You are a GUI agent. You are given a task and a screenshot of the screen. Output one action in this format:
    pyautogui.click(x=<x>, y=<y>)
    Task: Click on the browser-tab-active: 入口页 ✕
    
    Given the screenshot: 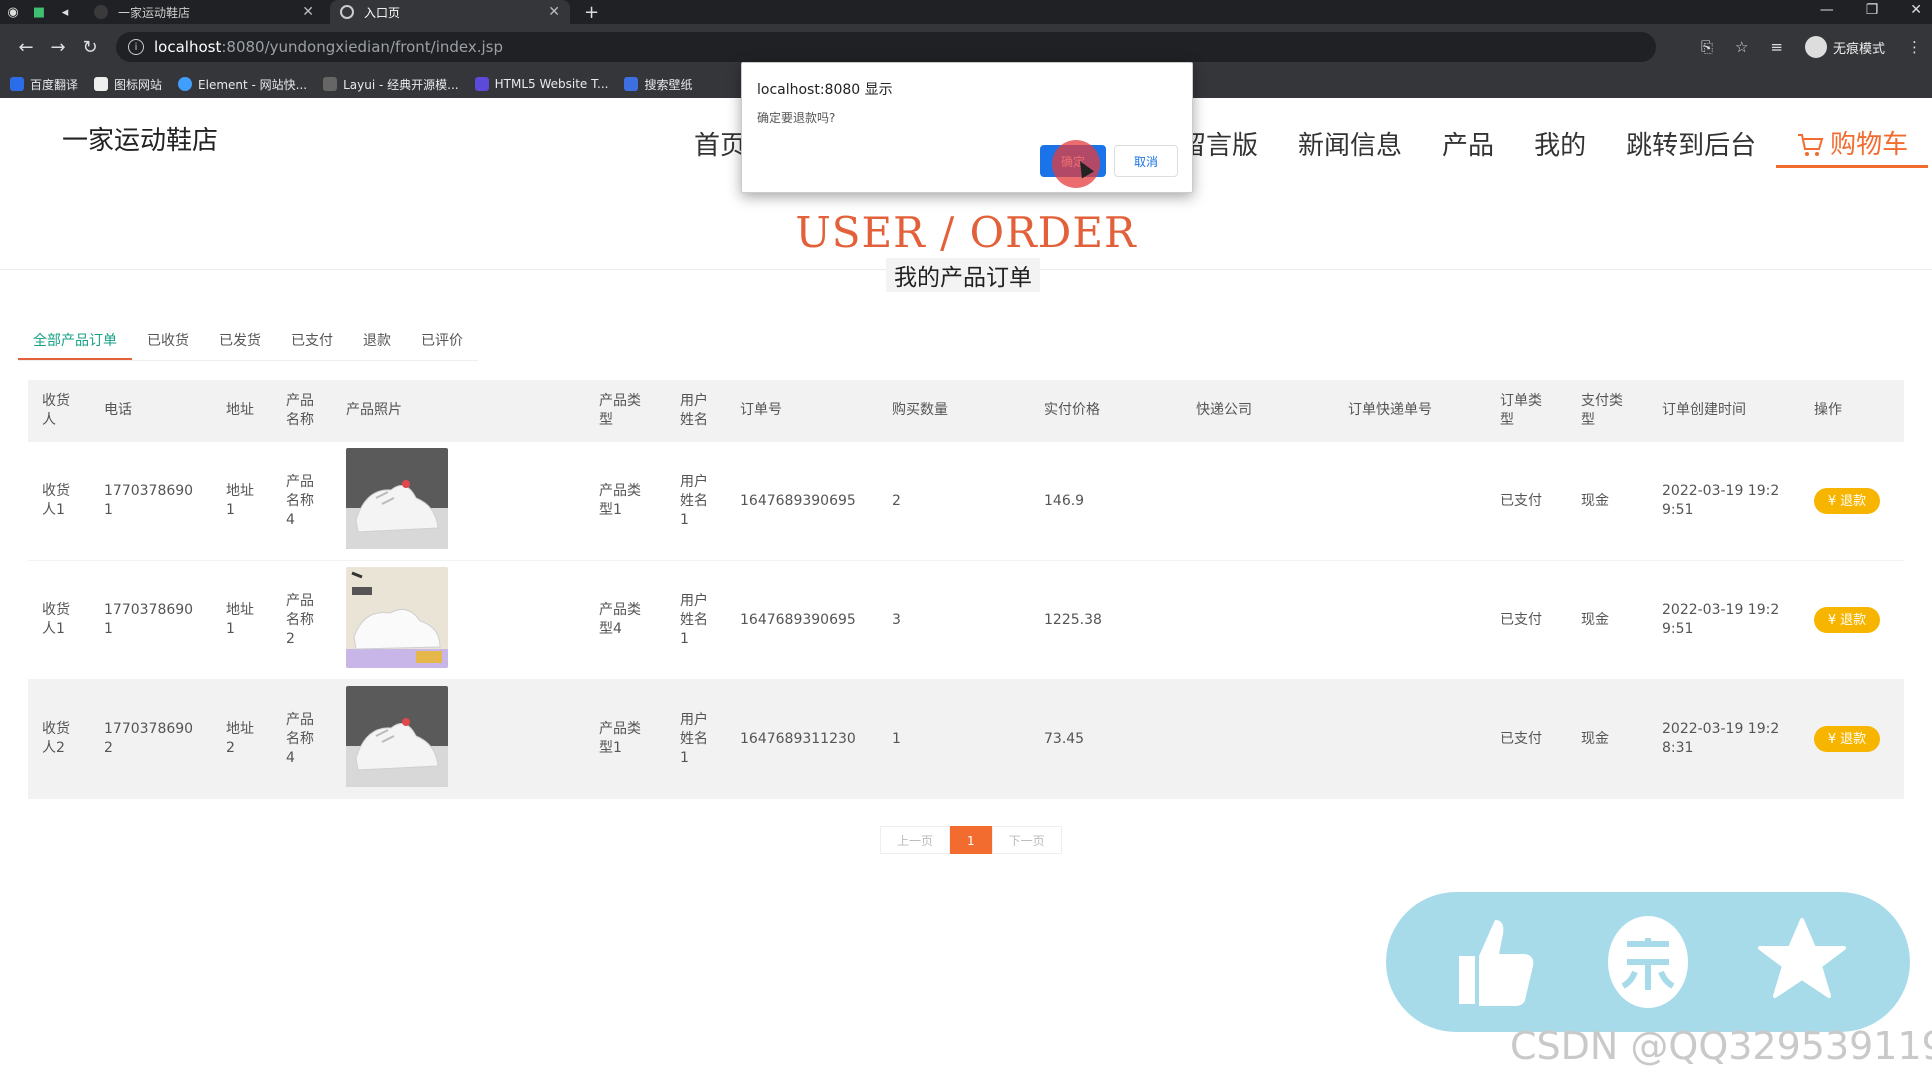 What is the action you would take?
    pyautogui.click(x=450, y=12)
    